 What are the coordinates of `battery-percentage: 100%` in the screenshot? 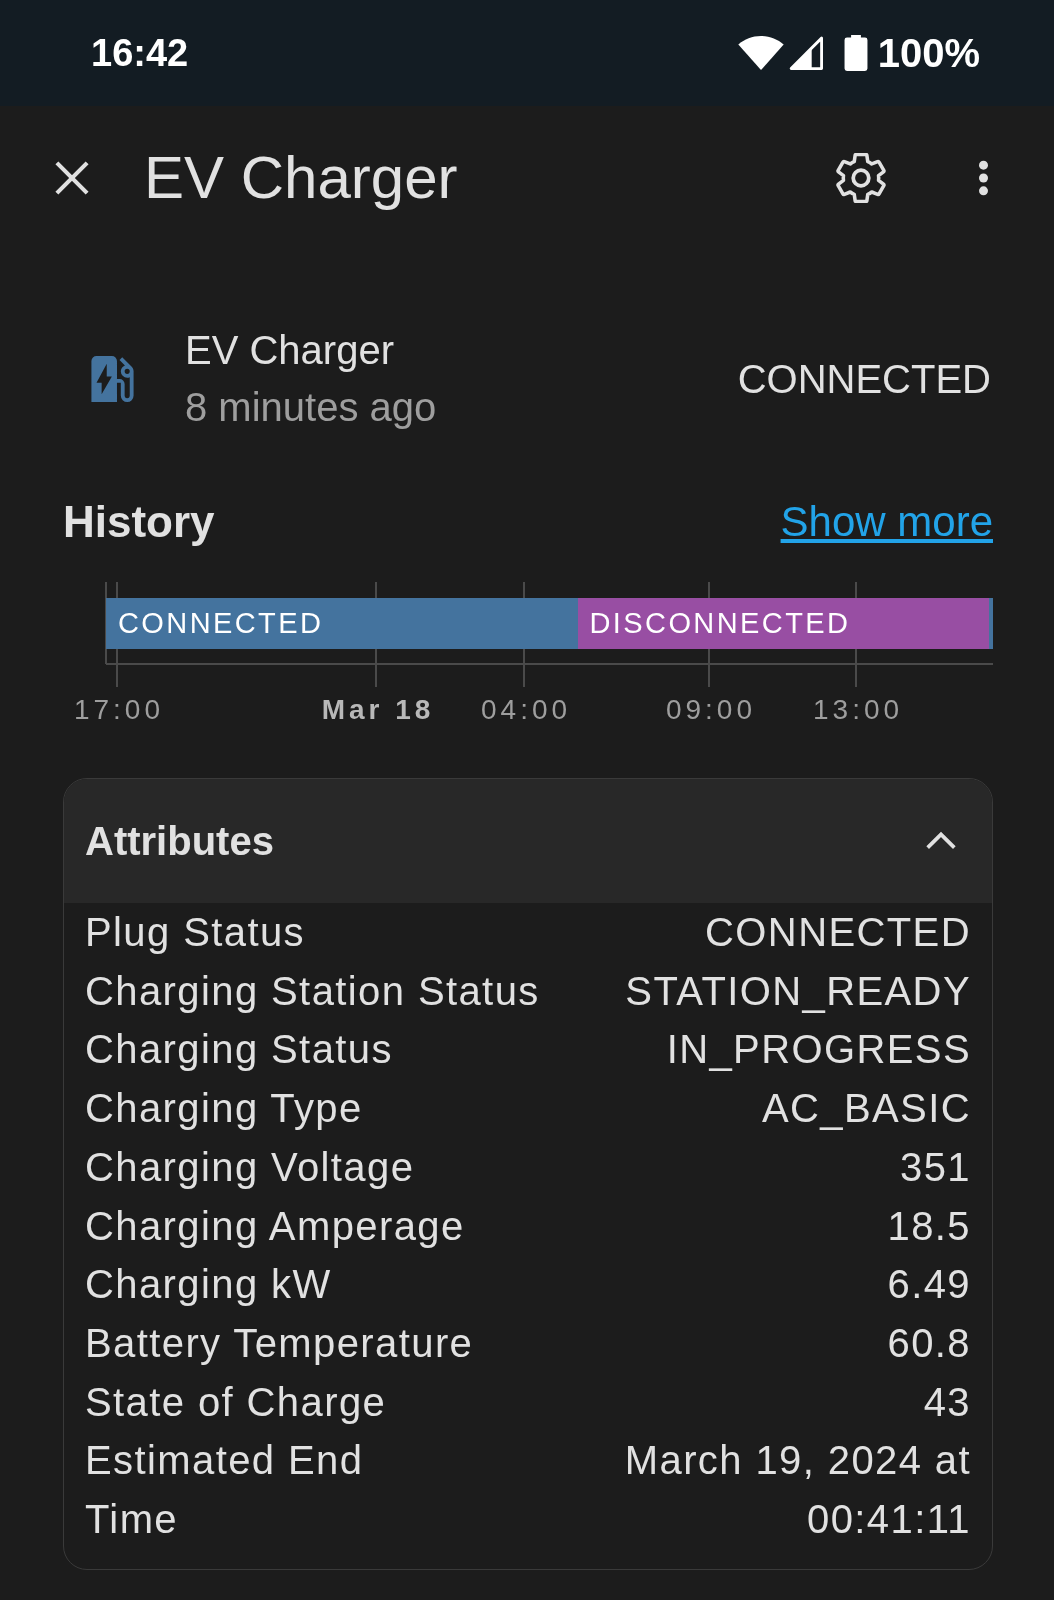 It's located at (928, 53).